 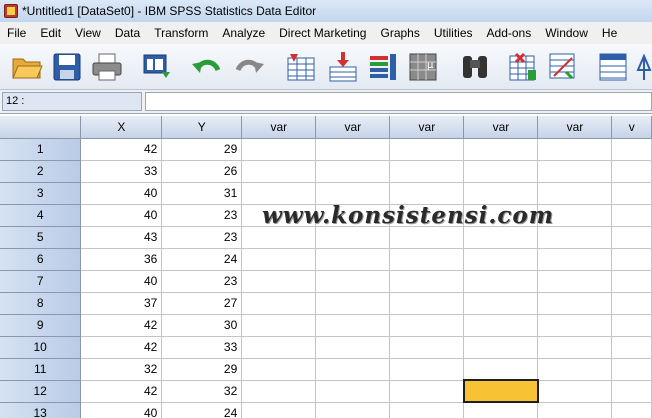 What do you see at coordinates (121, 171) in the screenshot?
I see `cell-x: 33` at bounding box center [121, 171].